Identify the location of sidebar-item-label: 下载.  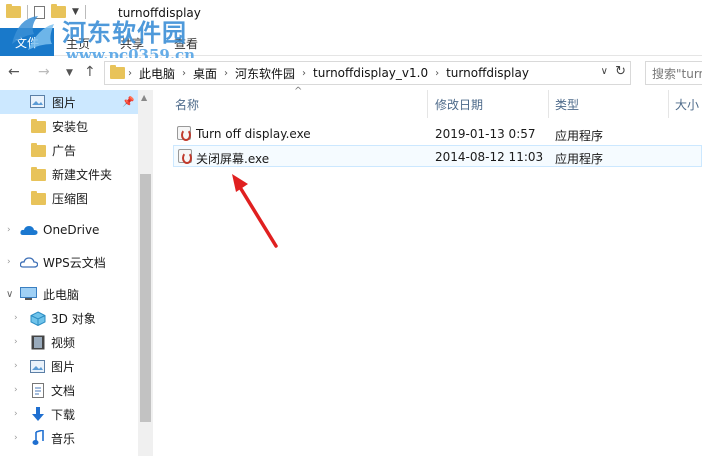
(63, 414).